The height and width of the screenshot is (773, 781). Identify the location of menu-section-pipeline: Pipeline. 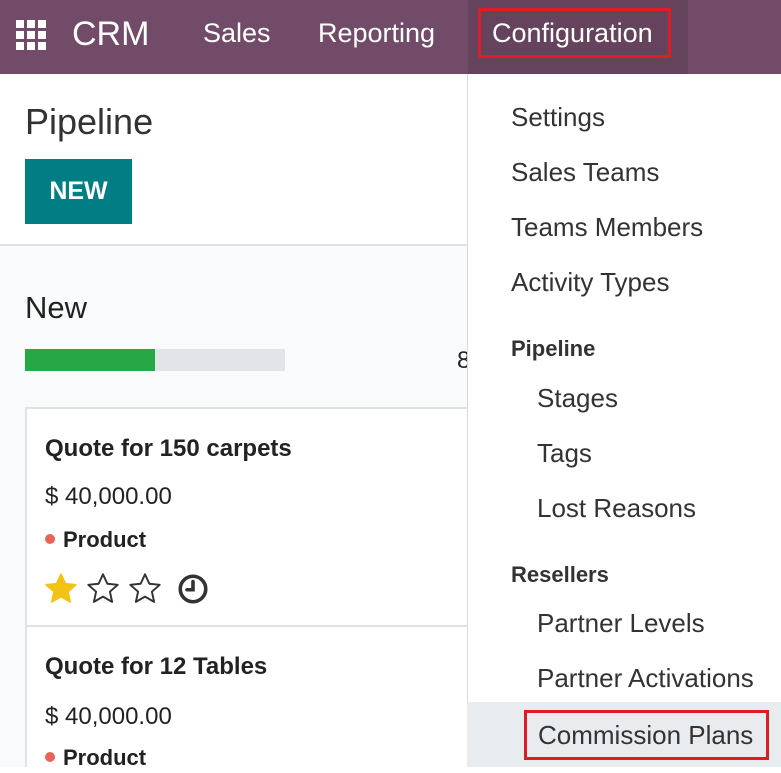
(553, 348).